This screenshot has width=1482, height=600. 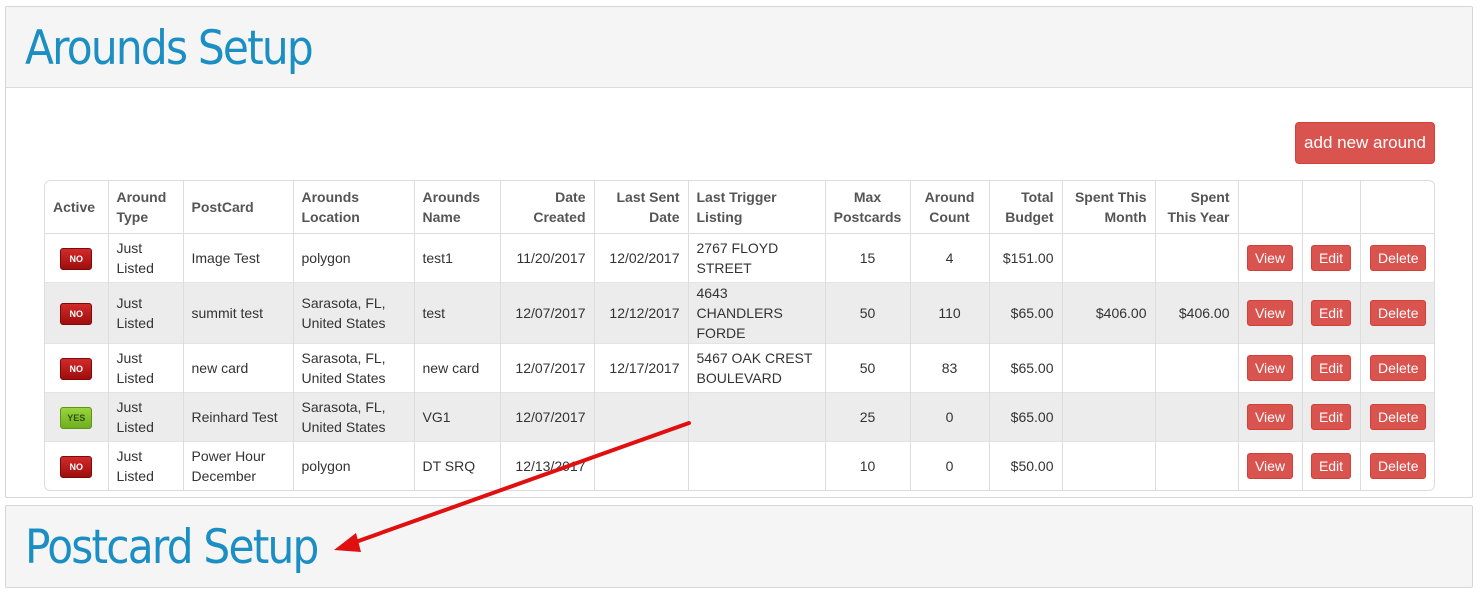 What do you see at coordinates (238, 207) in the screenshot?
I see `column-header: PostCard` at bounding box center [238, 207].